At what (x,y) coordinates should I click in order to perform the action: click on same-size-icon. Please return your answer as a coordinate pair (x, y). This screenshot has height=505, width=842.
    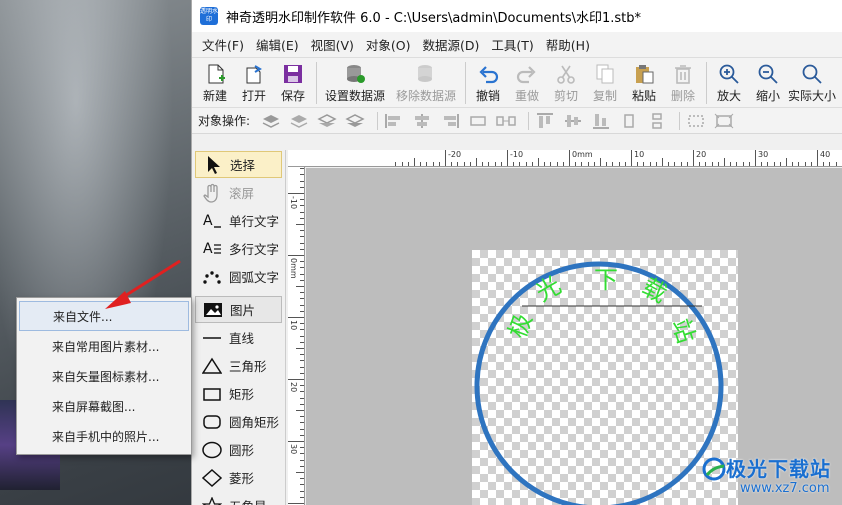
    Looking at the image, I should click on (724, 121).